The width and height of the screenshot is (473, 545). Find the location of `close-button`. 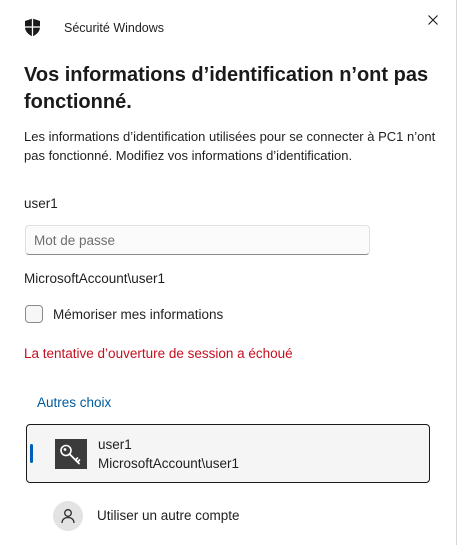

close-button is located at coordinates (433, 20).